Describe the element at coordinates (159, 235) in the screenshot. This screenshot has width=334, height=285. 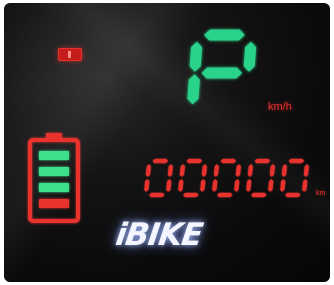
I see `brand-logo: iBIKE` at that location.